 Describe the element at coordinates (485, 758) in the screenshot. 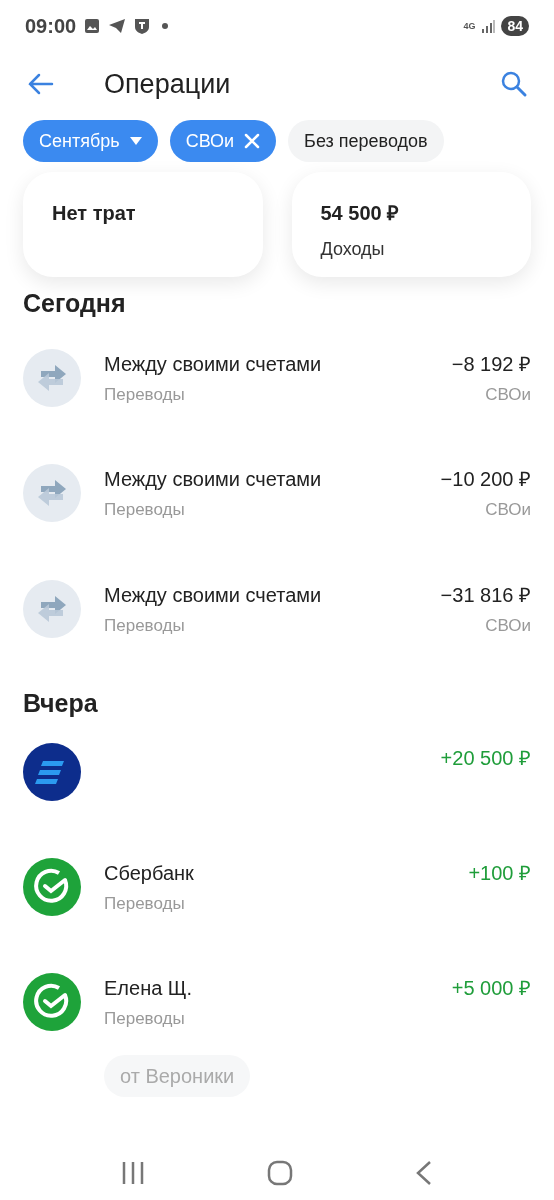

I see `operation-amount: +20 500 ₽` at that location.